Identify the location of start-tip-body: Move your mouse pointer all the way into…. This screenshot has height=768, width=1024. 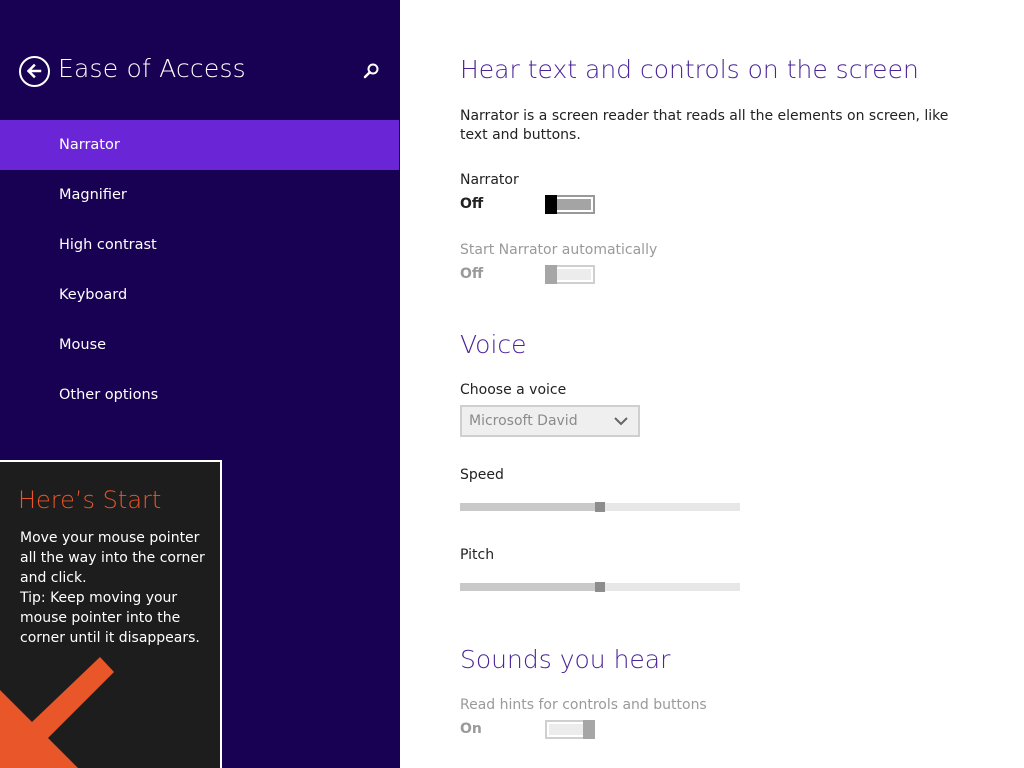
(115, 588).